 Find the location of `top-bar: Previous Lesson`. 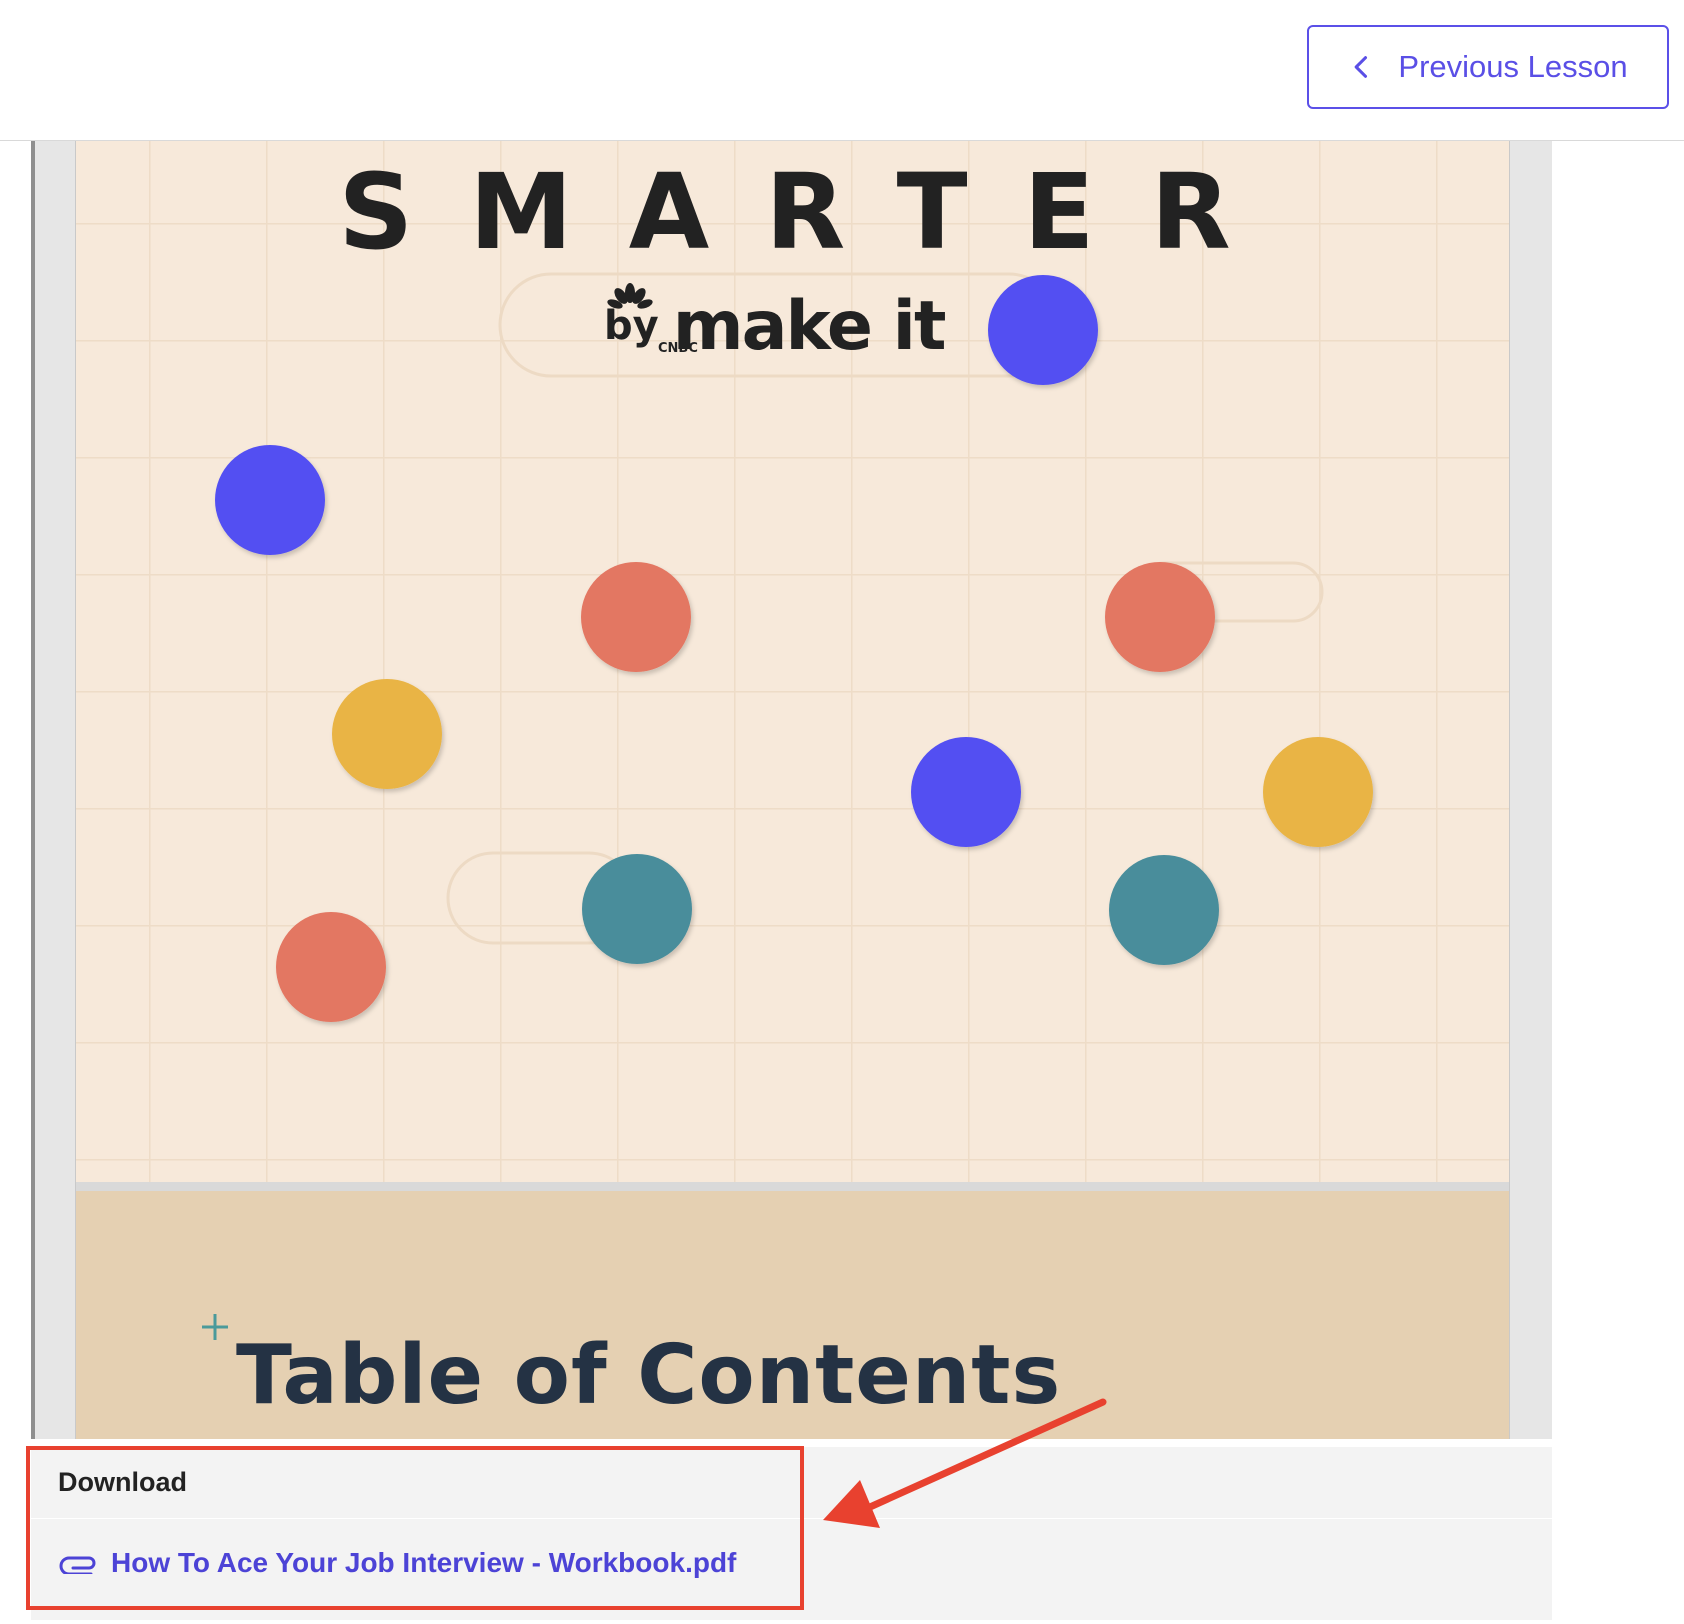

top-bar: Previous Lesson is located at coordinates (842, 70).